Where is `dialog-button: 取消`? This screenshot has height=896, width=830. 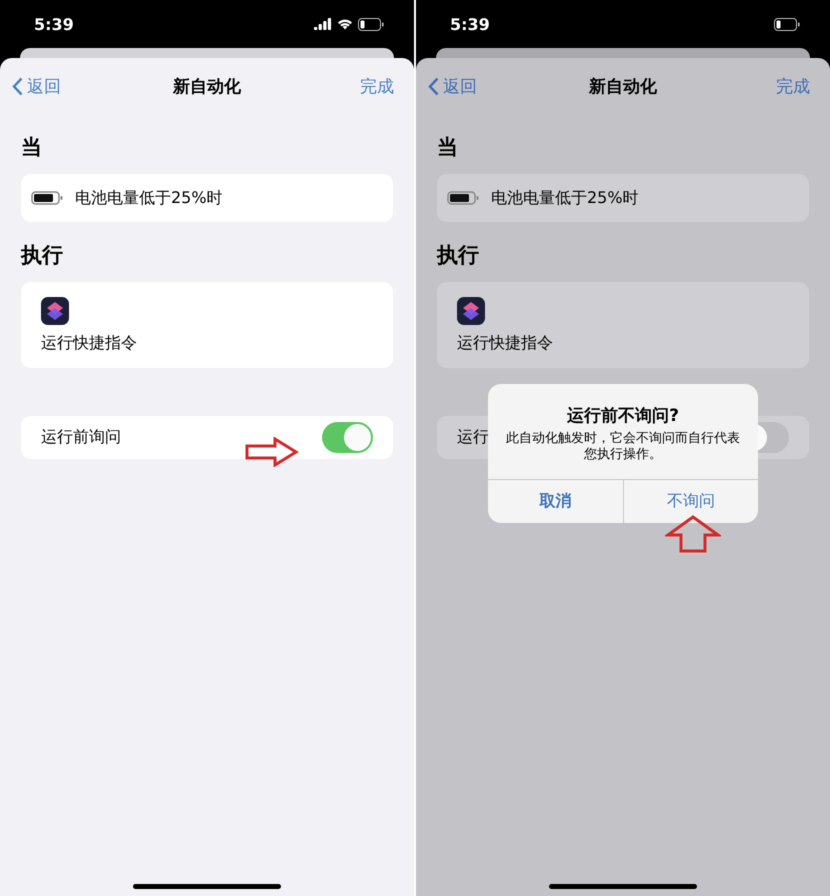
dialog-button: 取消 is located at coordinates (555, 501).